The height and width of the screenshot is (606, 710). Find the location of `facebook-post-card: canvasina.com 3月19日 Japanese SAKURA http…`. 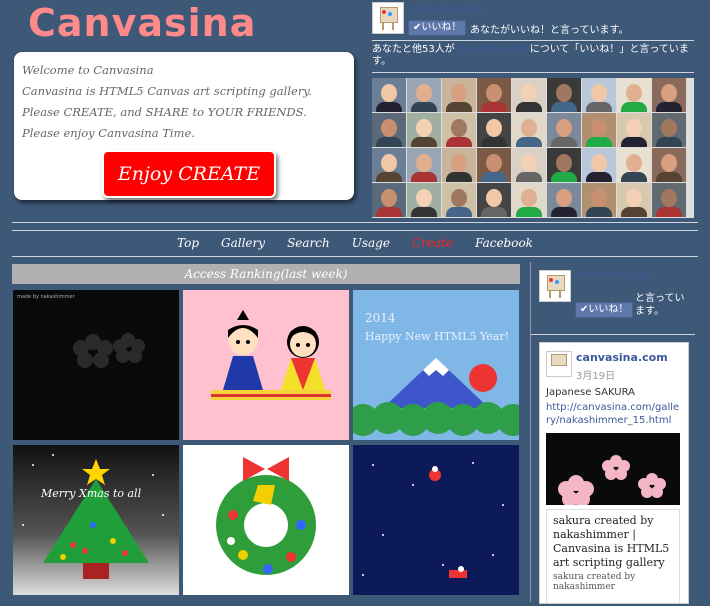

facebook-post-card: canvasina.com 3月19日 Japanese SAKURA http… is located at coordinates (614, 473).